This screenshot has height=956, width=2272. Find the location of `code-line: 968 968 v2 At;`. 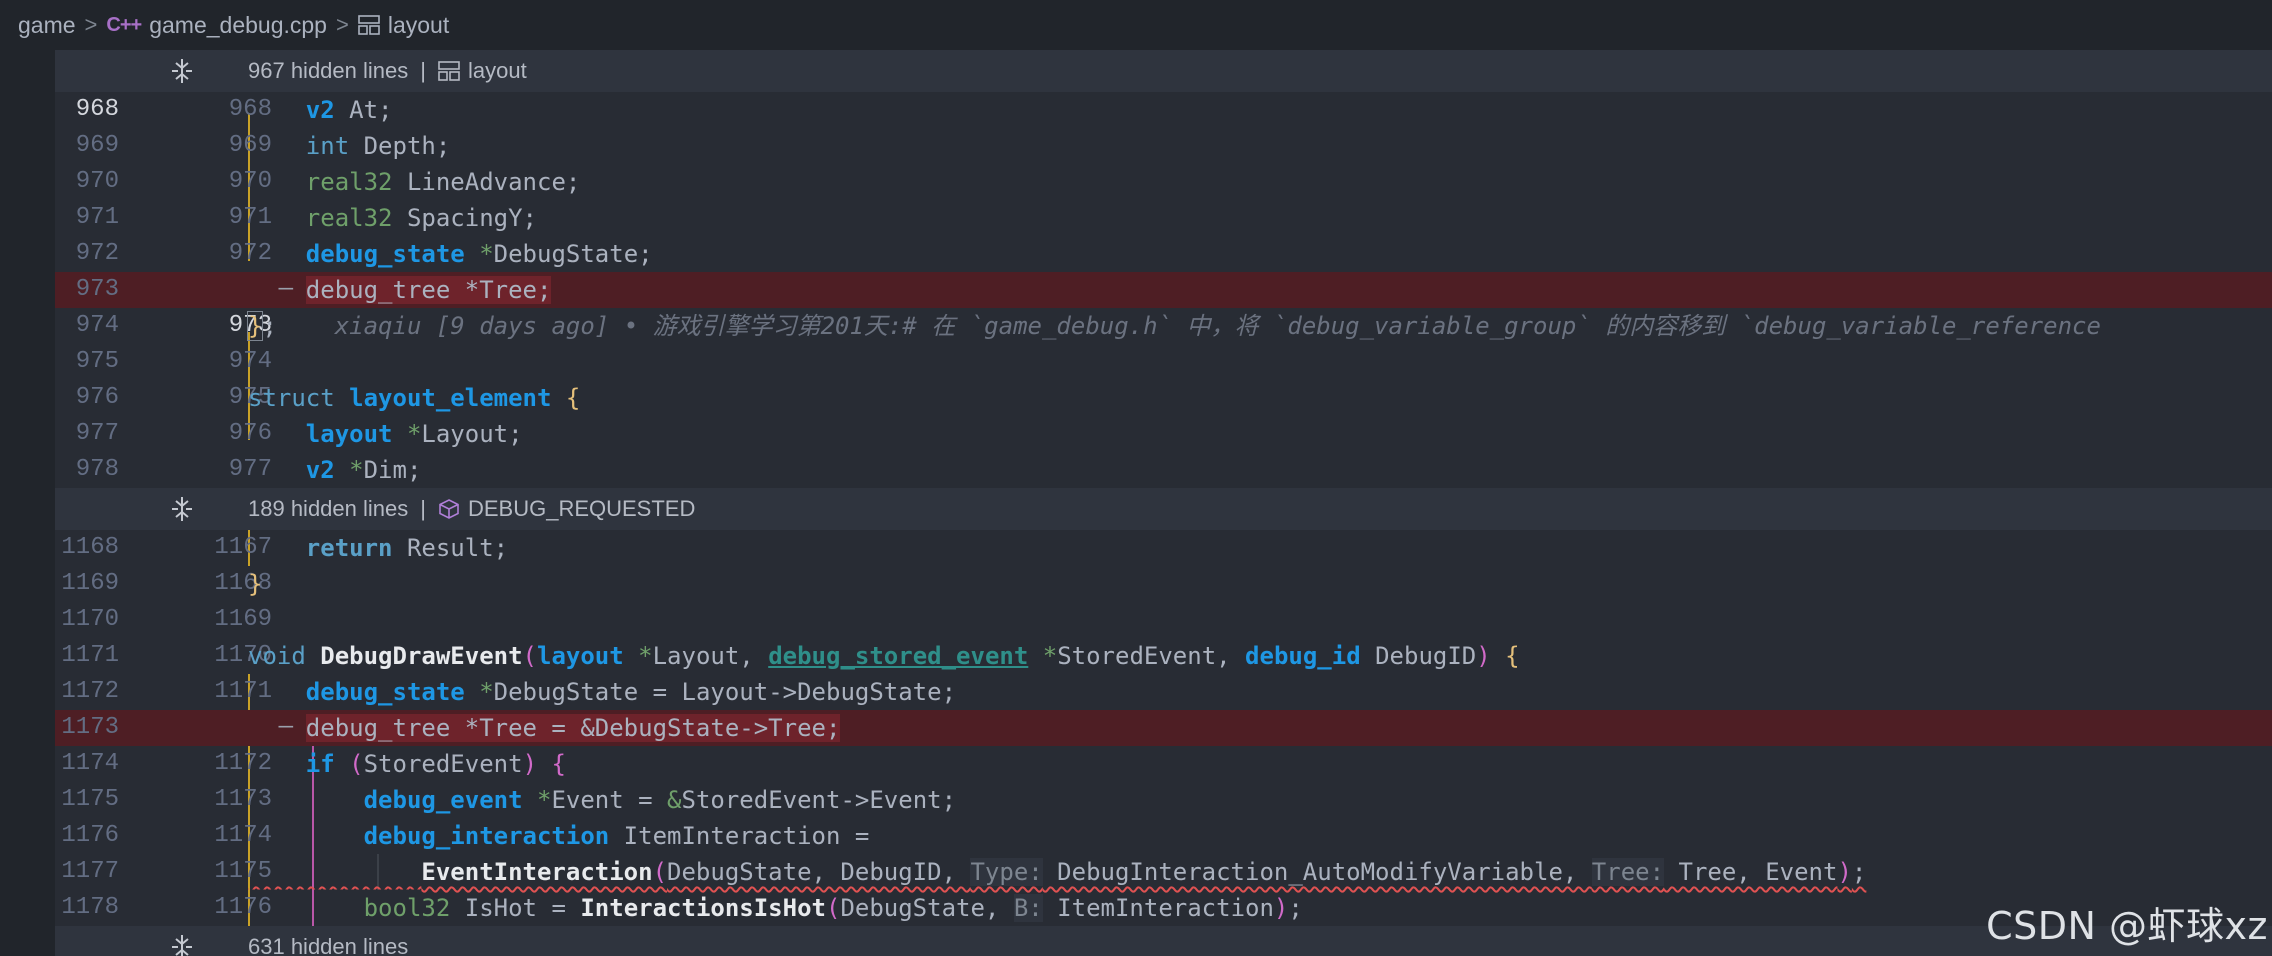

code-line: 968 968 v2 At; is located at coordinates (1163, 110).